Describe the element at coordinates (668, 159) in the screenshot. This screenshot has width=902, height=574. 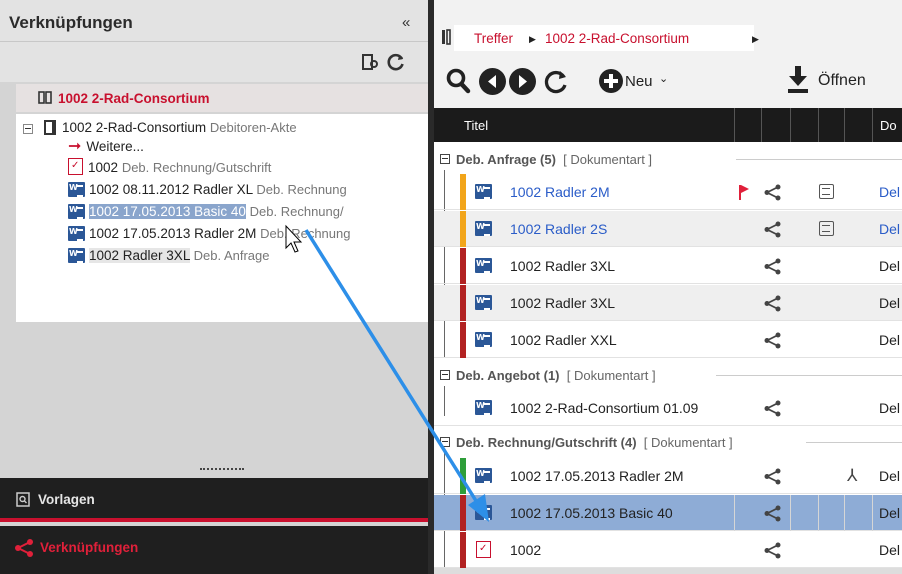
I see `group-header: Deb. Anfrage (5) [ Dokumentart ]` at that location.